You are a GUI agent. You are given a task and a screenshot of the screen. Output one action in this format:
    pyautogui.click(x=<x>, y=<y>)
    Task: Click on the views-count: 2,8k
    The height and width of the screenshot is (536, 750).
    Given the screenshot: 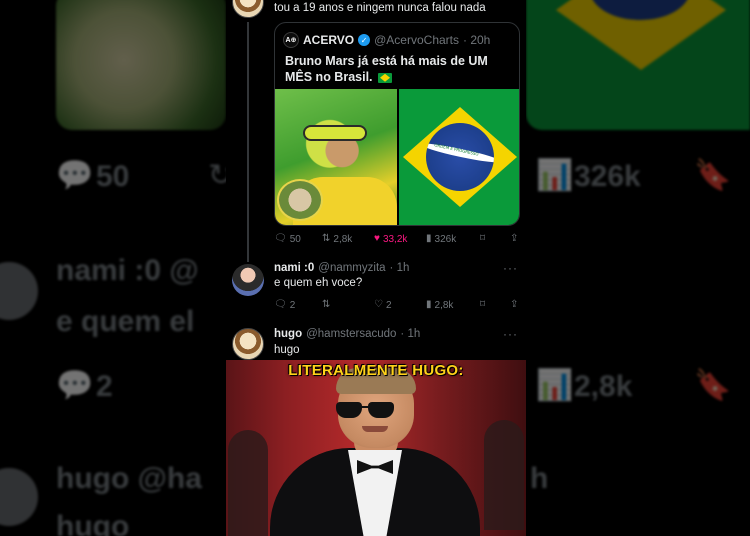 What is the action you would take?
    pyautogui.click(x=444, y=305)
    